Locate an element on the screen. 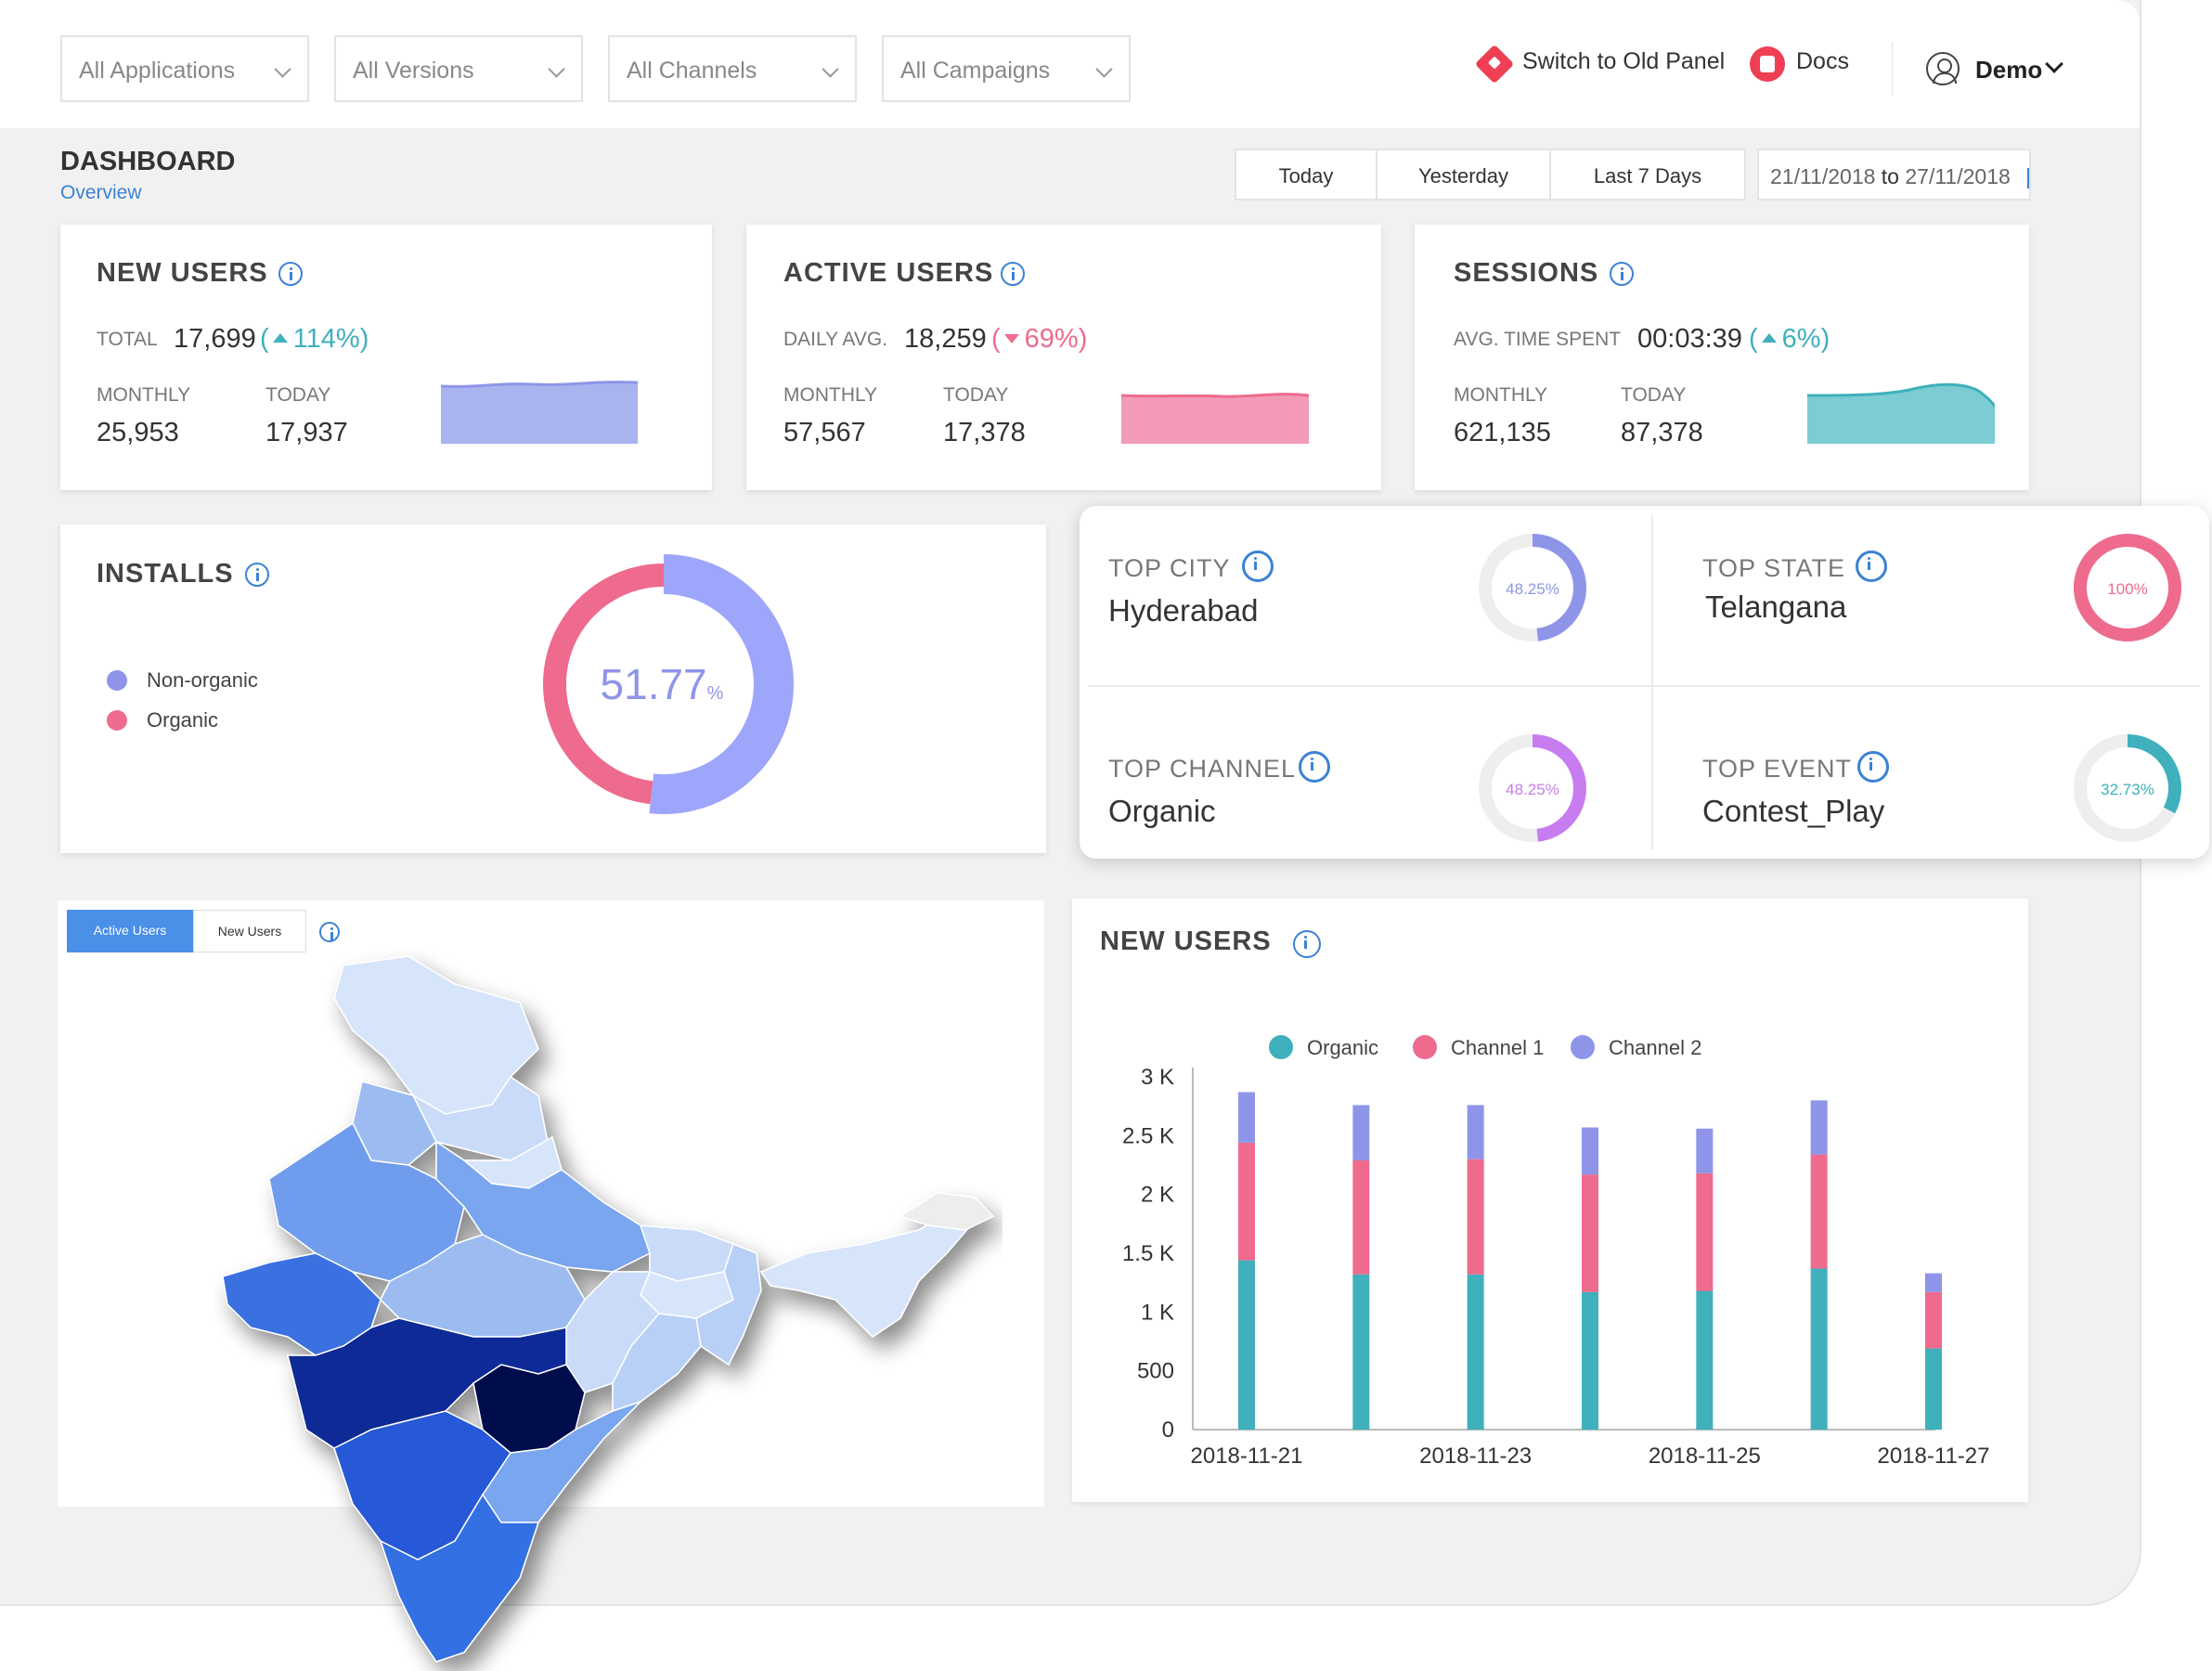 The image size is (2212, 1671). card-title: SESSIONS is located at coordinates (1526, 273).